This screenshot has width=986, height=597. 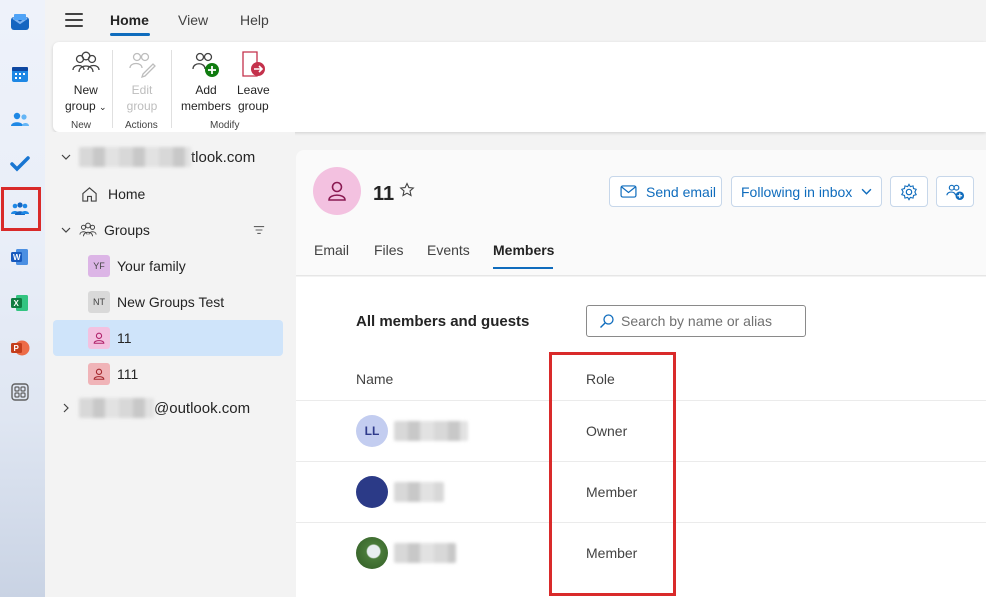 What do you see at coordinates (86, 81) in the screenshot?
I see `new-group-button: New group ⌄` at bounding box center [86, 81].